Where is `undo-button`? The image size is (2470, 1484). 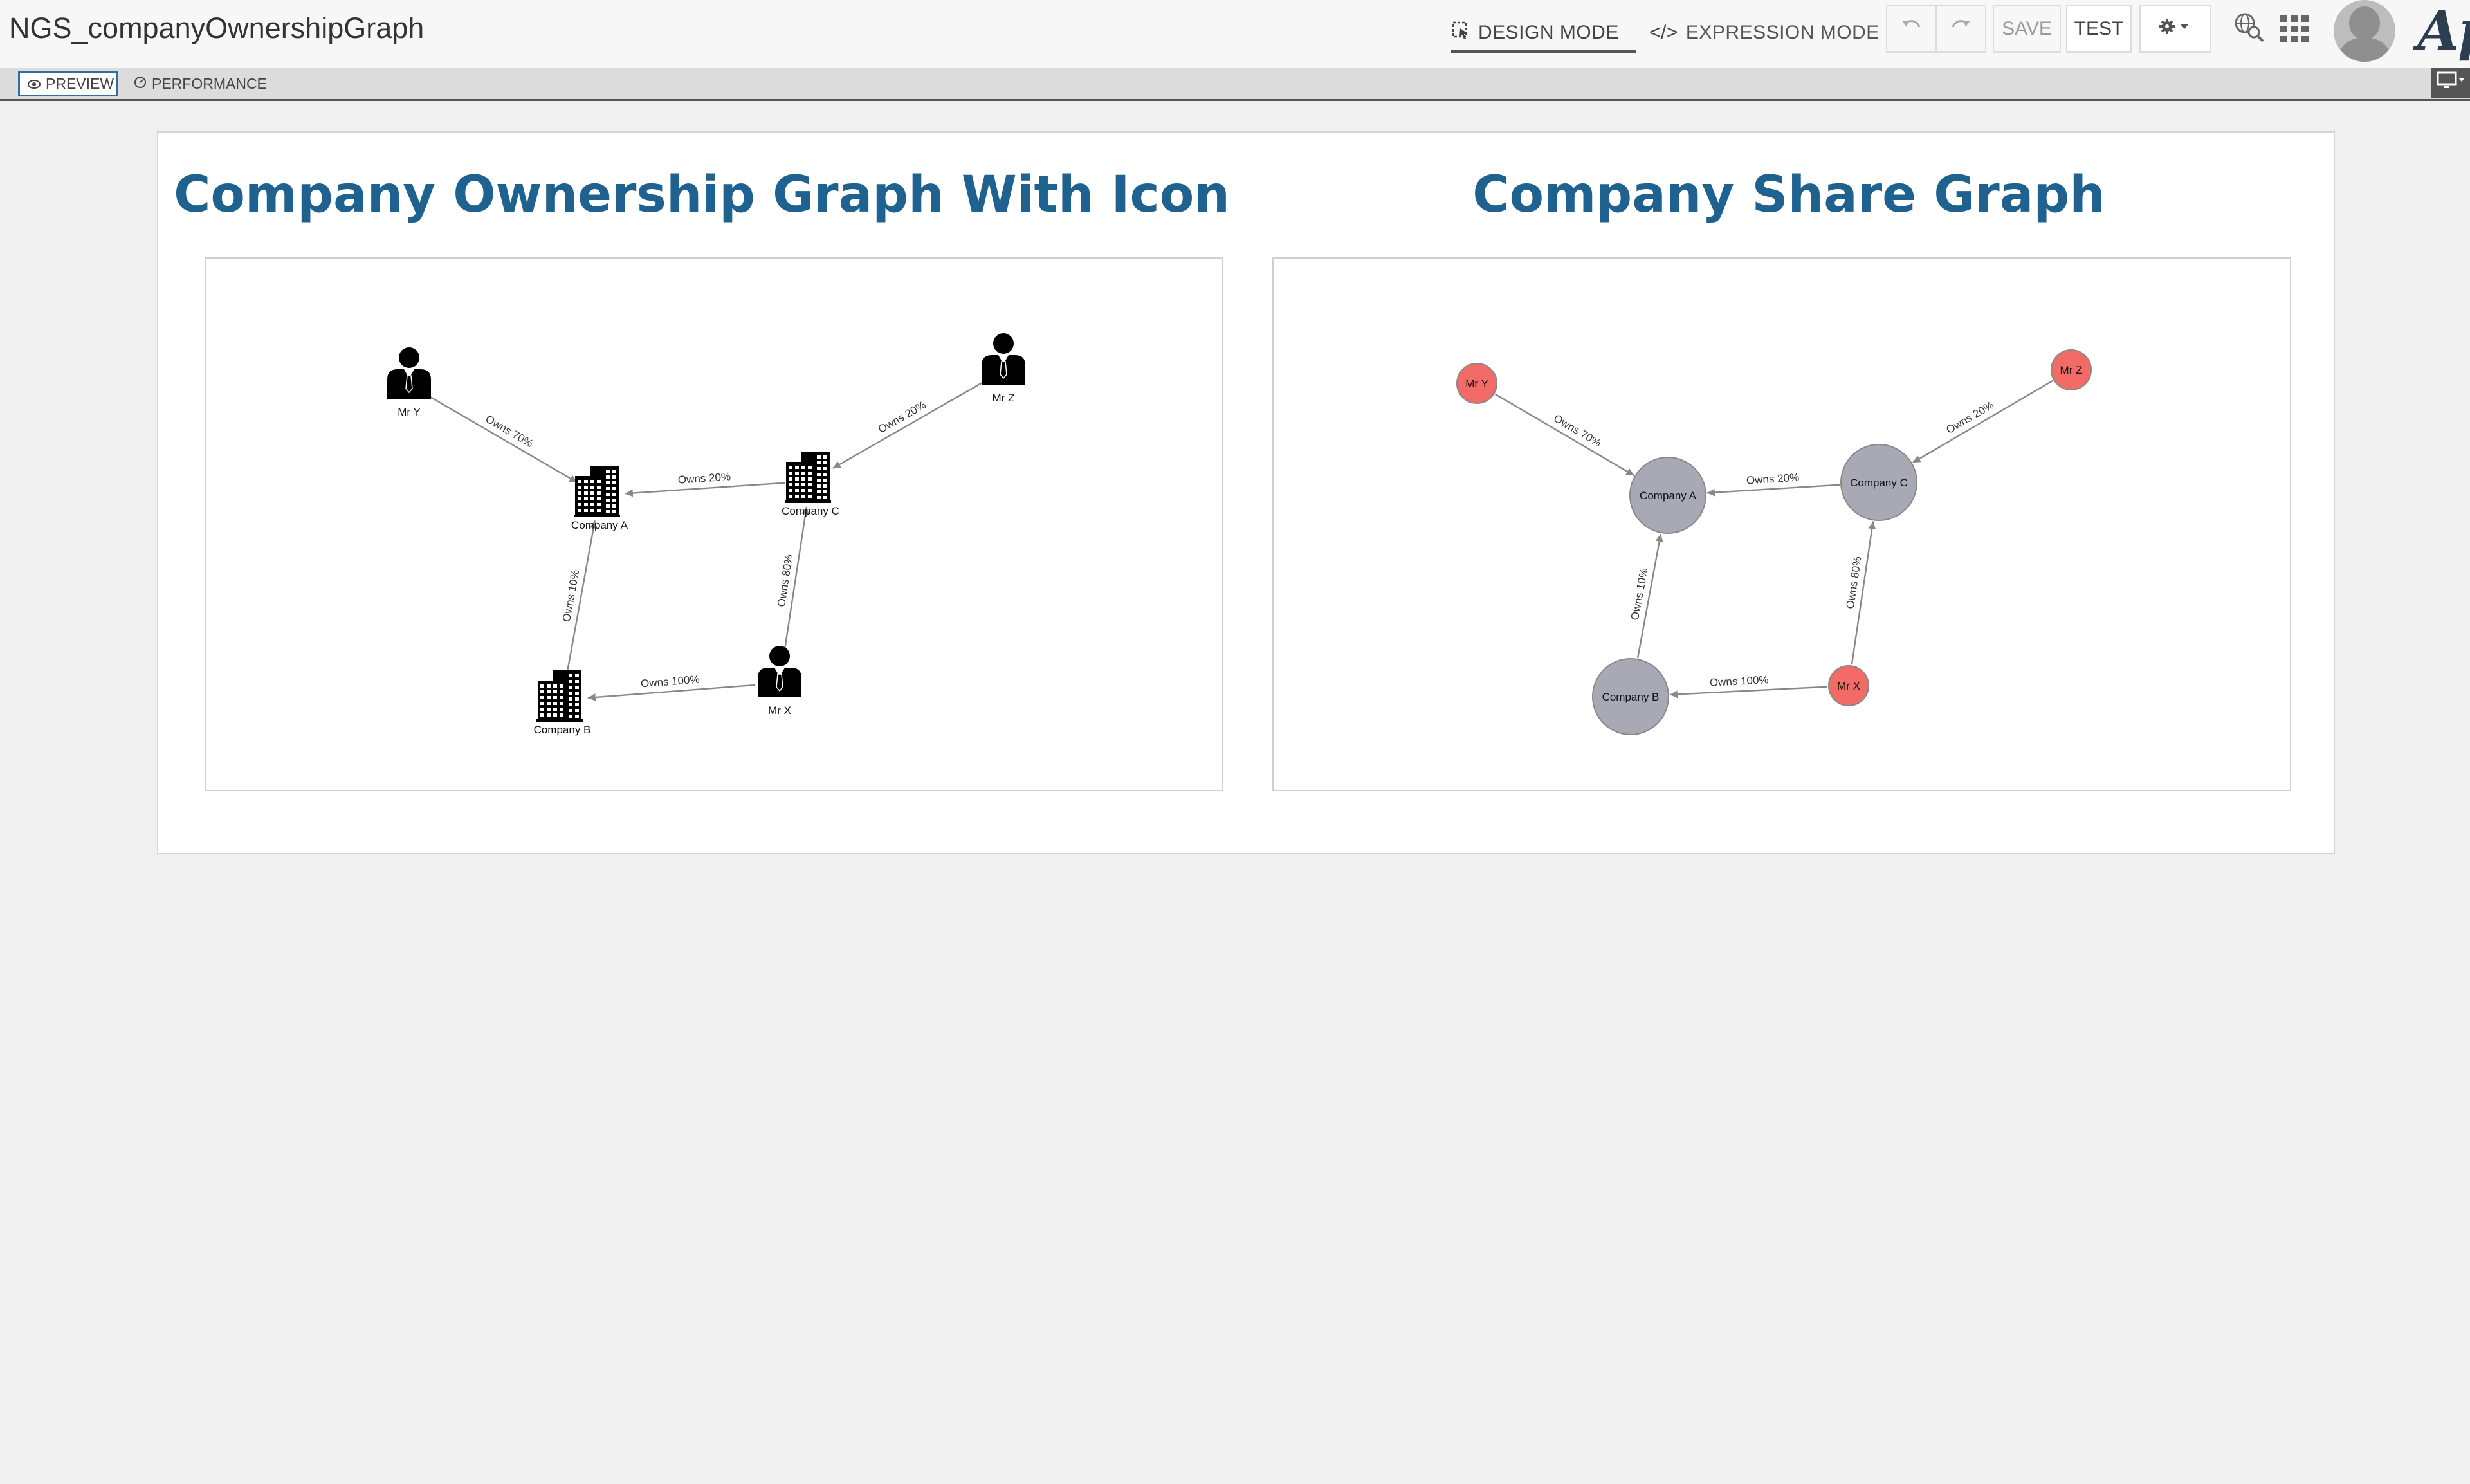
undo-button is located at coordinates (1911, 29).